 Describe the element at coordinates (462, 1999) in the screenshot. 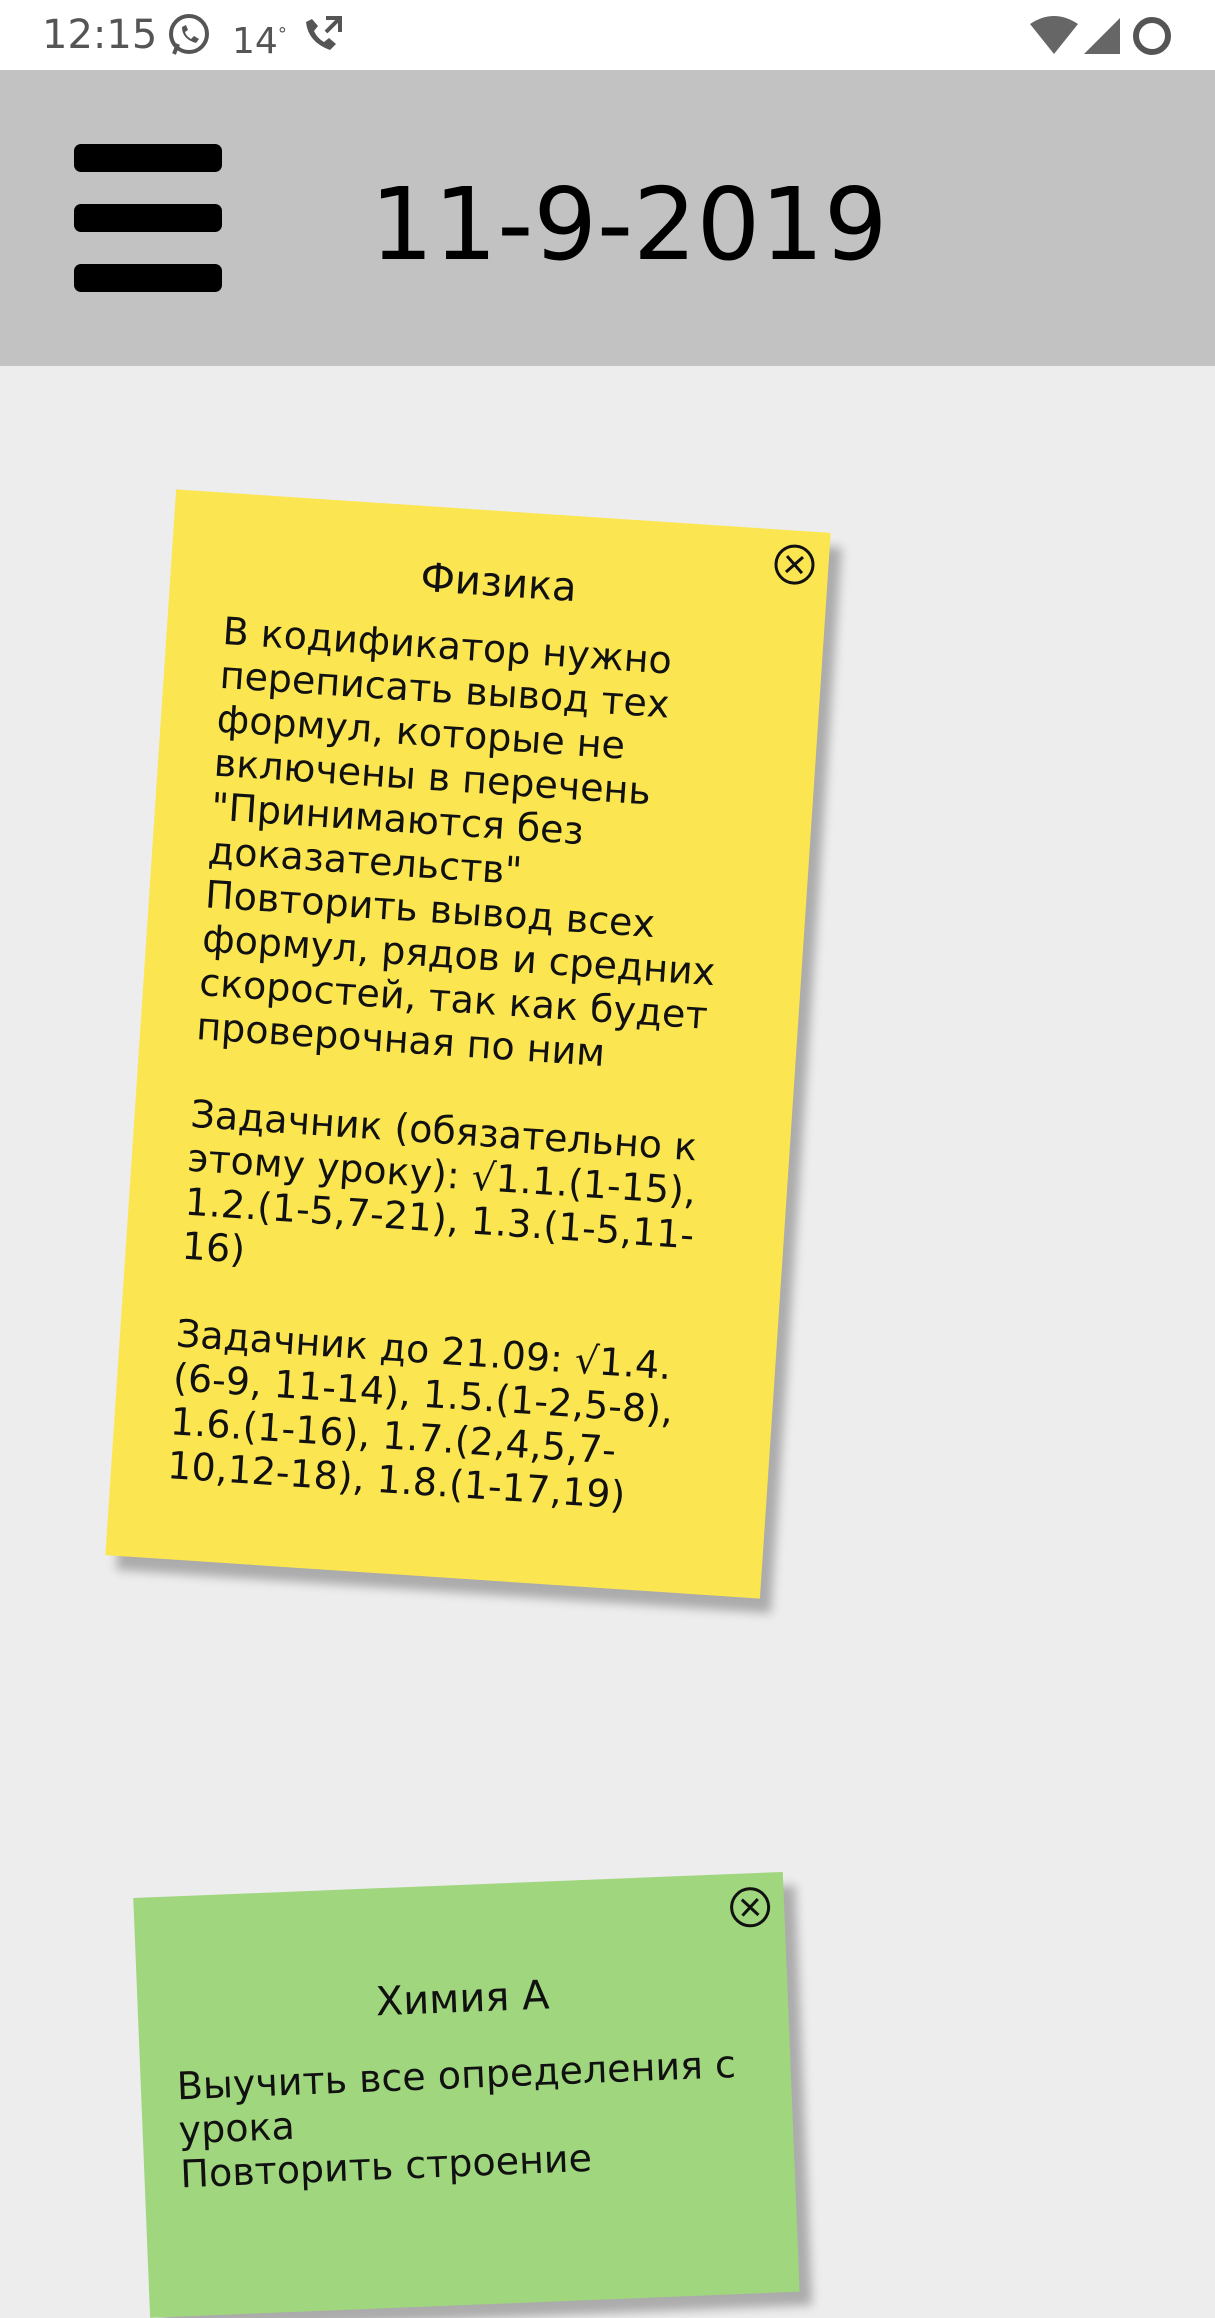

I see `note-title: Химия А` at that location.